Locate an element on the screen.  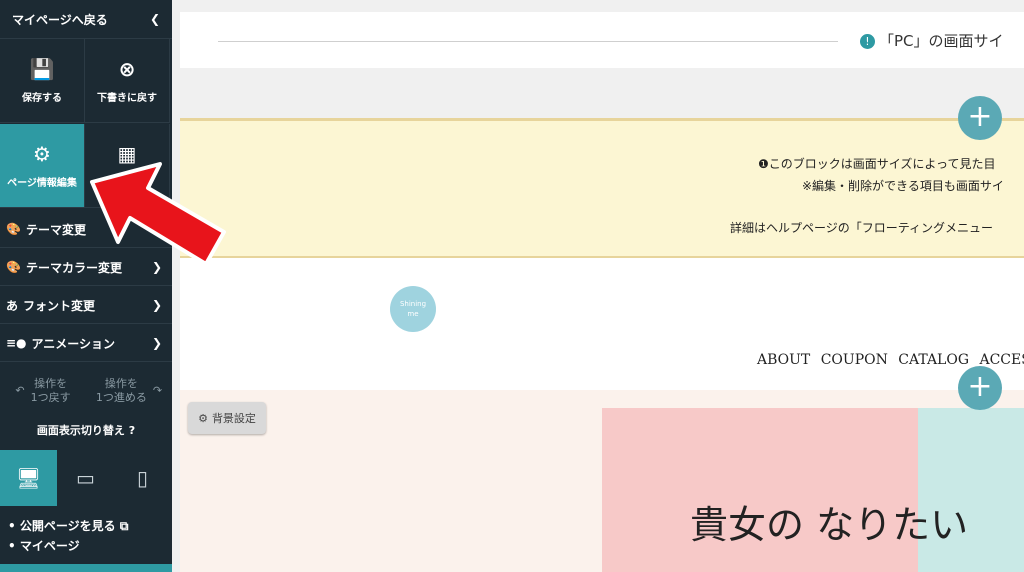
screen-size-message: ! 「PC」の画面サイ is located at coordinates (932, 40).